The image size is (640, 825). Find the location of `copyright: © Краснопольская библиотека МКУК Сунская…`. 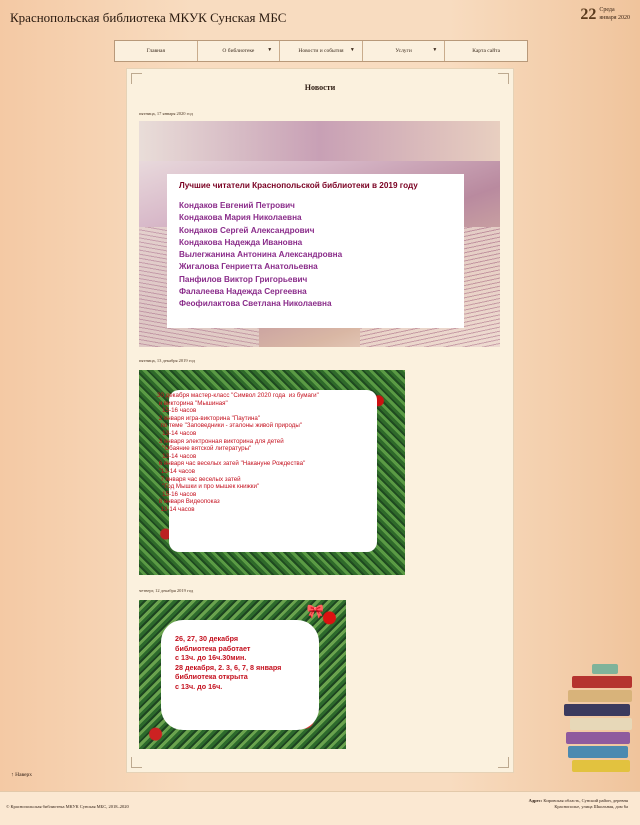

copyright: © Краснопольская библиотека МКУК Сунская… is located at coordinates (67, 806).